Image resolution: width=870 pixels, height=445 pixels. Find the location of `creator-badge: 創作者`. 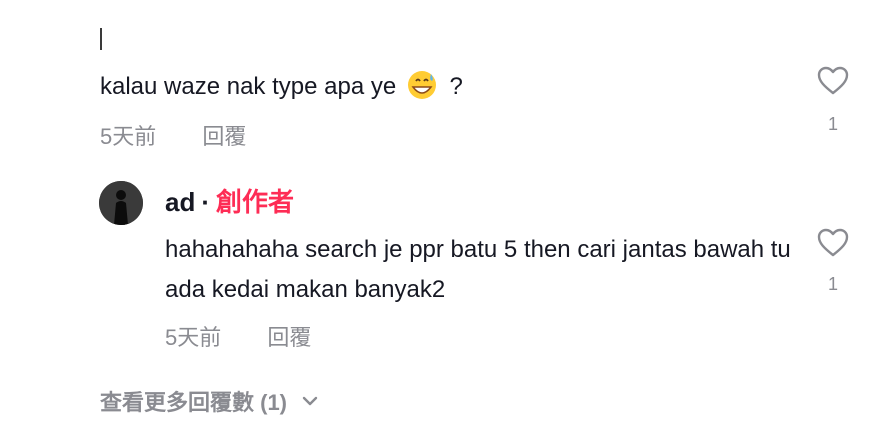

creator-badge: 創作者 is located at coordinates (255, 202).